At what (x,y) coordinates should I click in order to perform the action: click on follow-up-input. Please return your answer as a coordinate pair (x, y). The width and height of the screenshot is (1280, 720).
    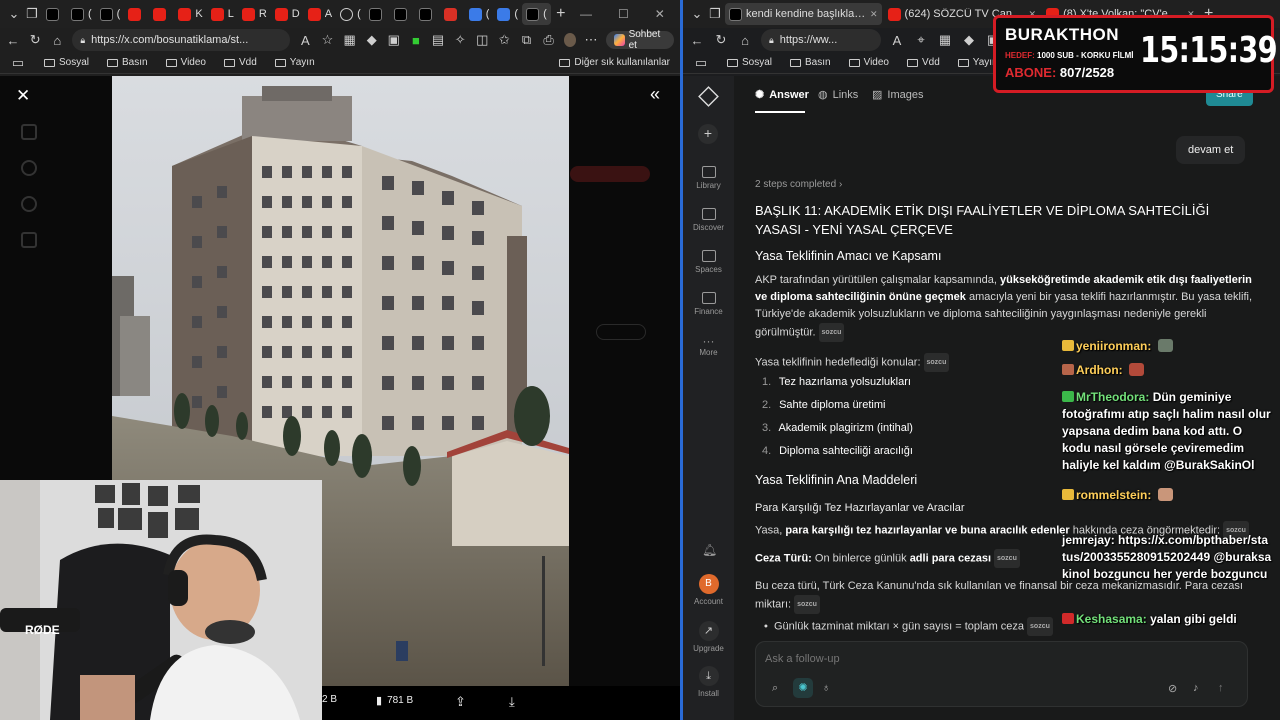
    Looking at the image, I should click on (1000, 659).